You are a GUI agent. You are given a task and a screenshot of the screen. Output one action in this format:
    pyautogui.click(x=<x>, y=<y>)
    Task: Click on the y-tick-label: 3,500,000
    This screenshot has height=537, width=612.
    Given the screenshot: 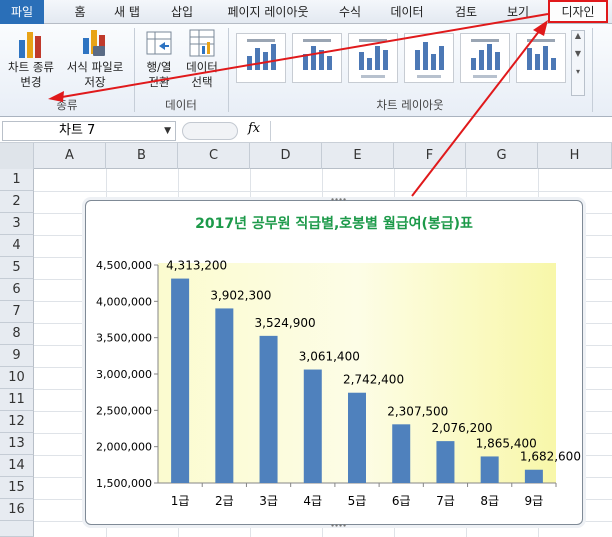 What is the action you would take?
    pyautogui.click(x=124, y=338)
    